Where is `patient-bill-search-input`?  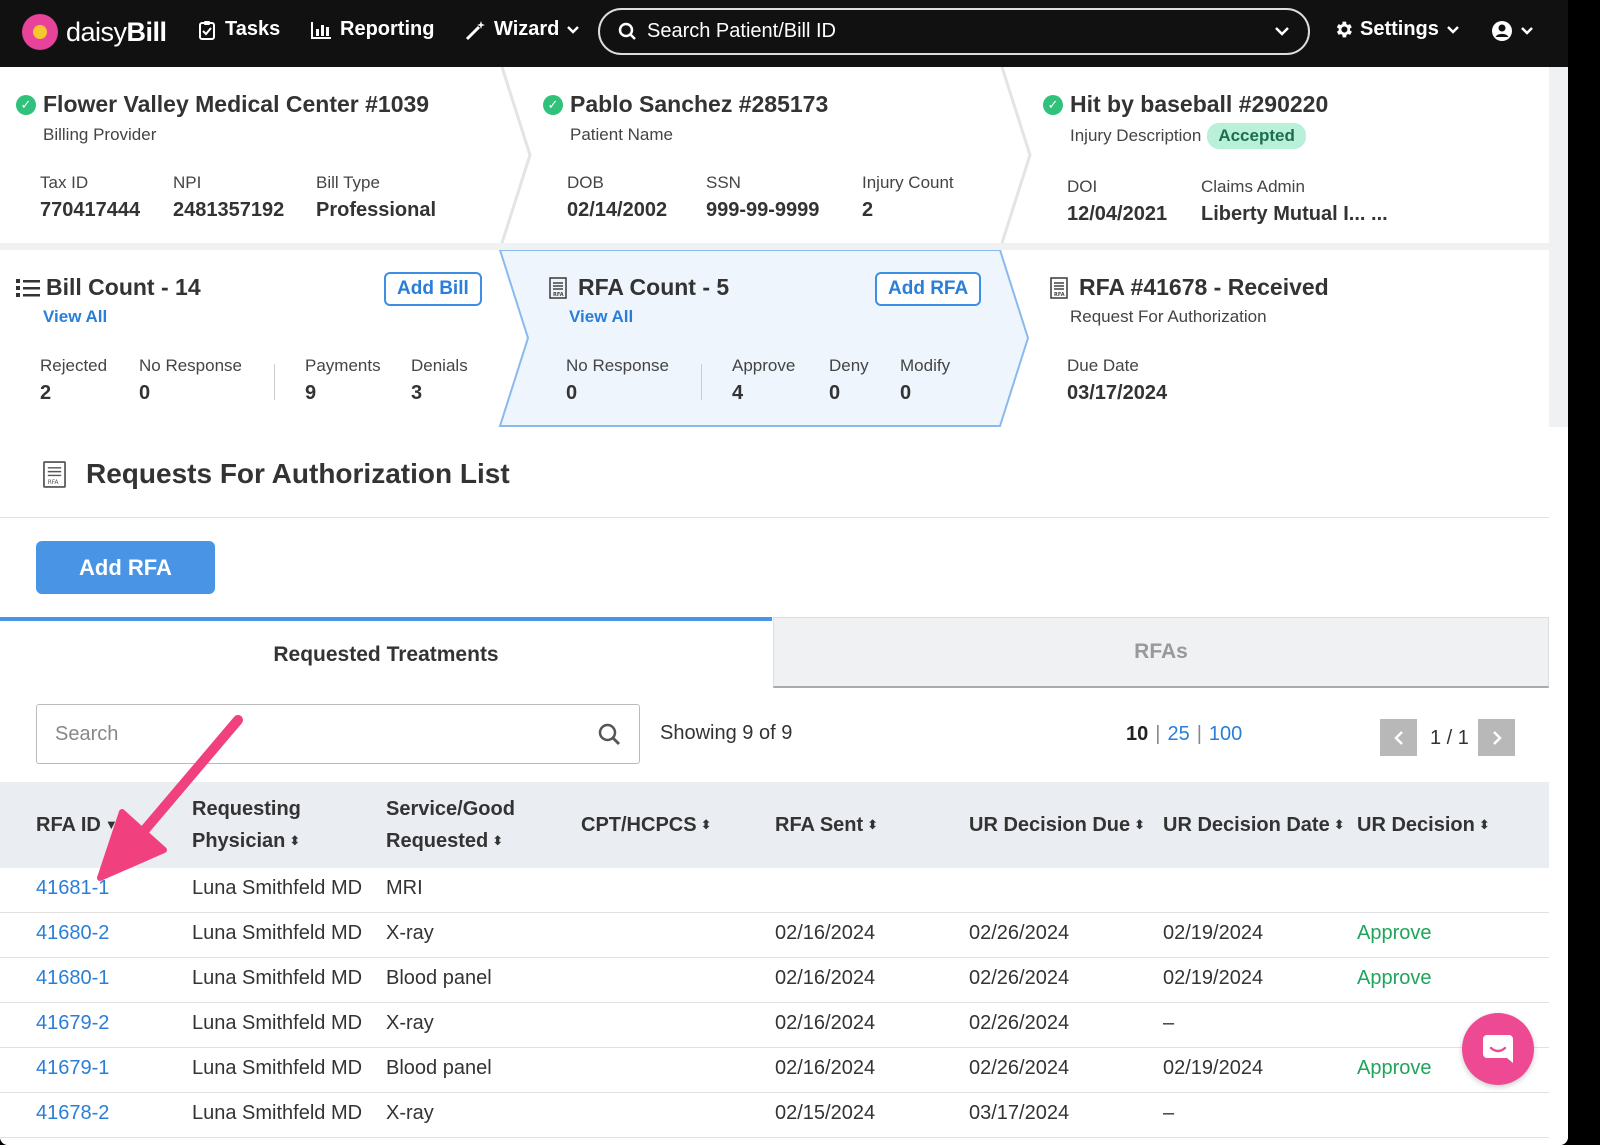 patient-bill-search-input is located at coordinates (960, 31).